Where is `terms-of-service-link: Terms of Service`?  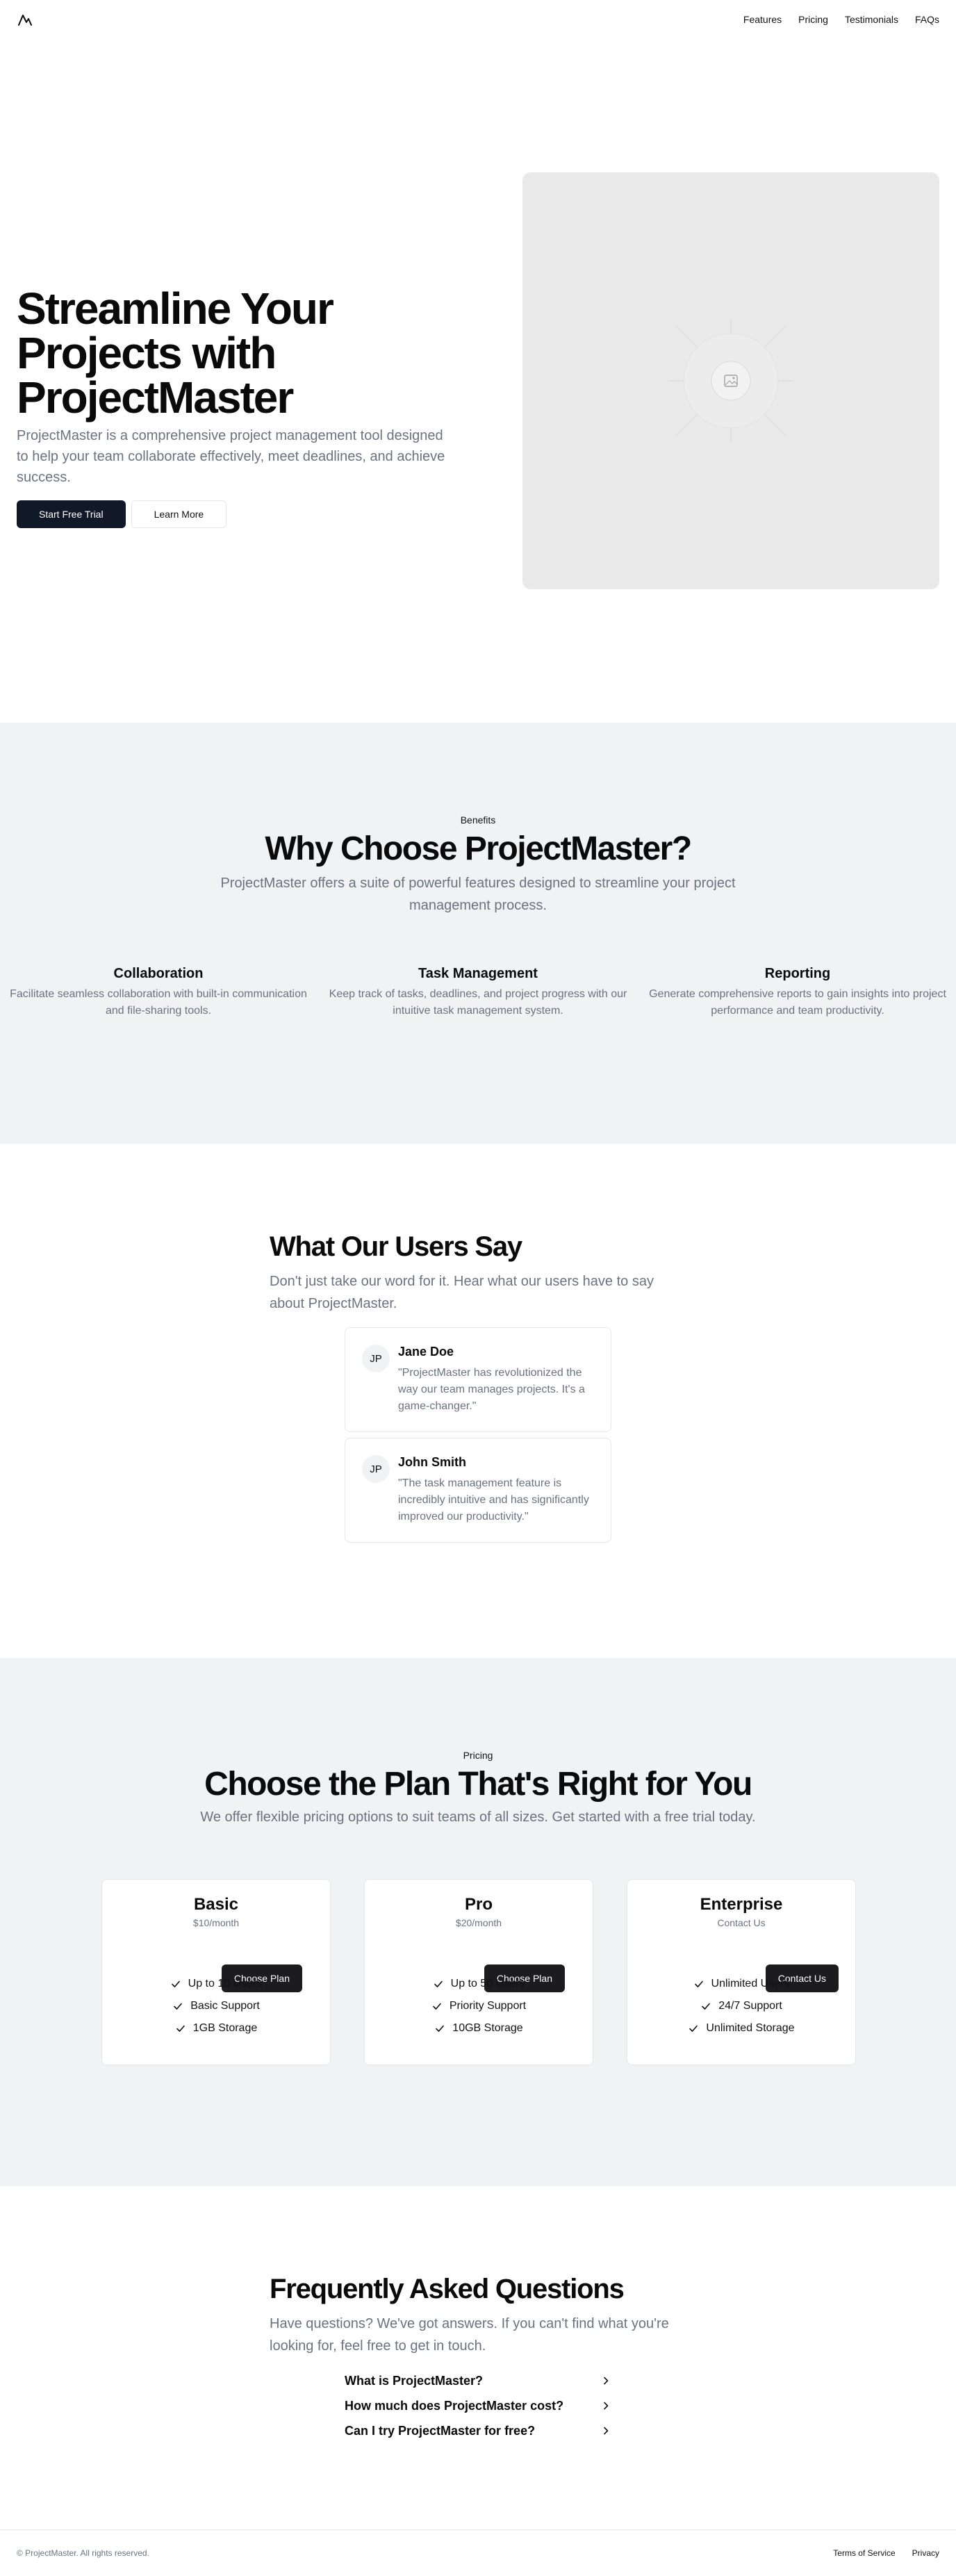 terms-of-service-link: Terms of Service is located at coordinates (864, 2553).